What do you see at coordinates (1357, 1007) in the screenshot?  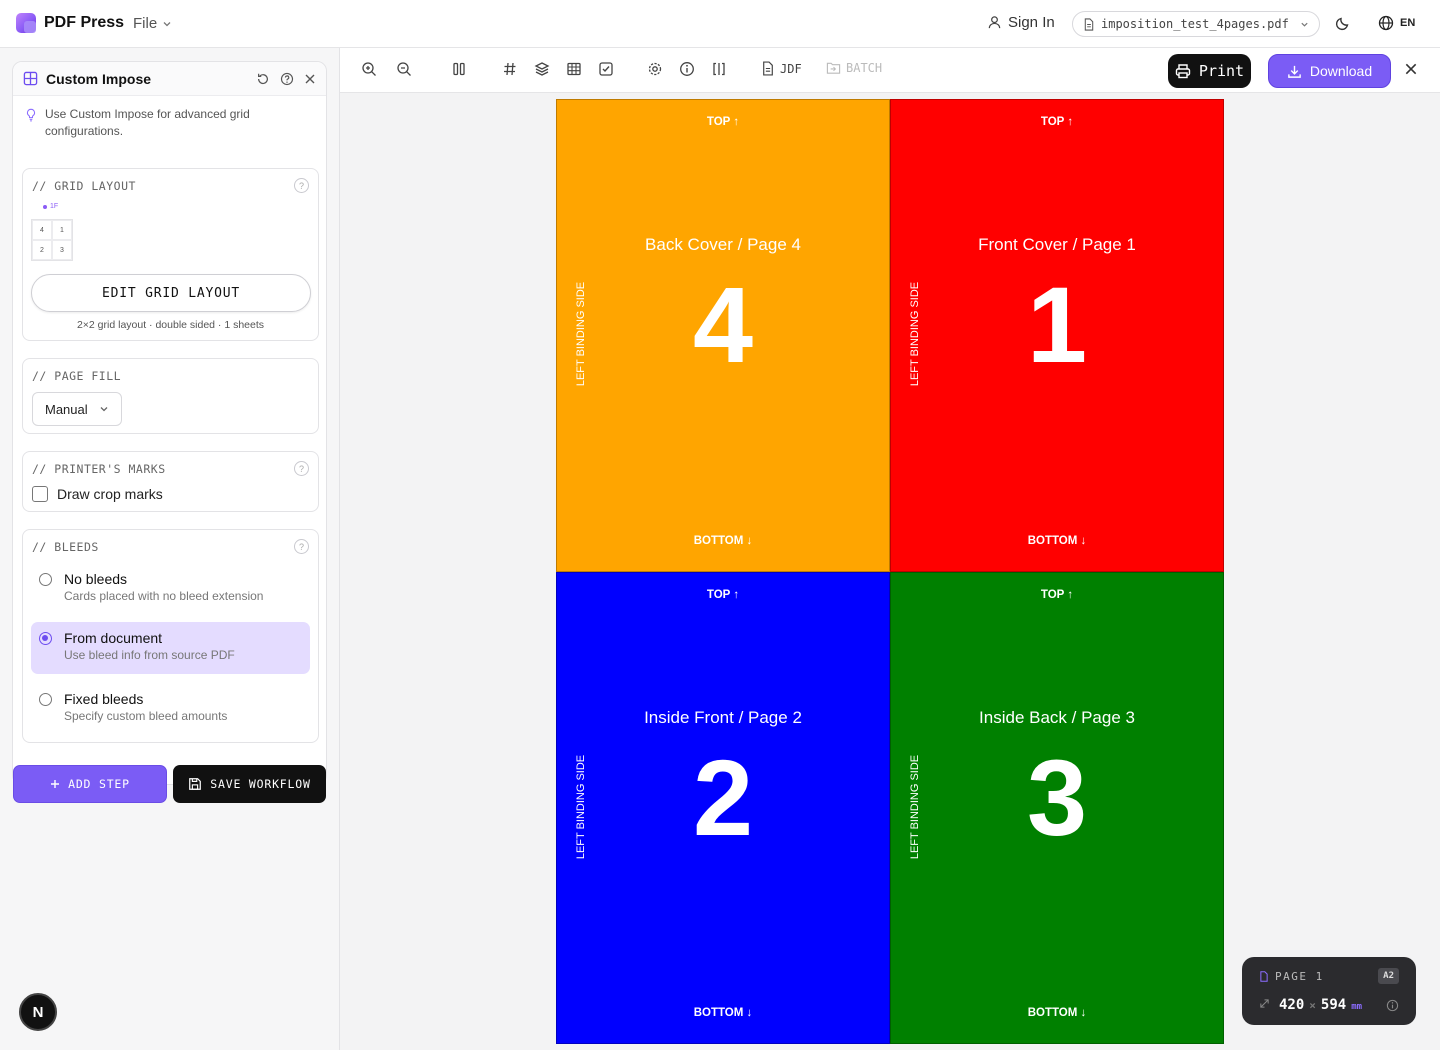 I see `unit-label: mm` at bounding box center [1357, 1007].